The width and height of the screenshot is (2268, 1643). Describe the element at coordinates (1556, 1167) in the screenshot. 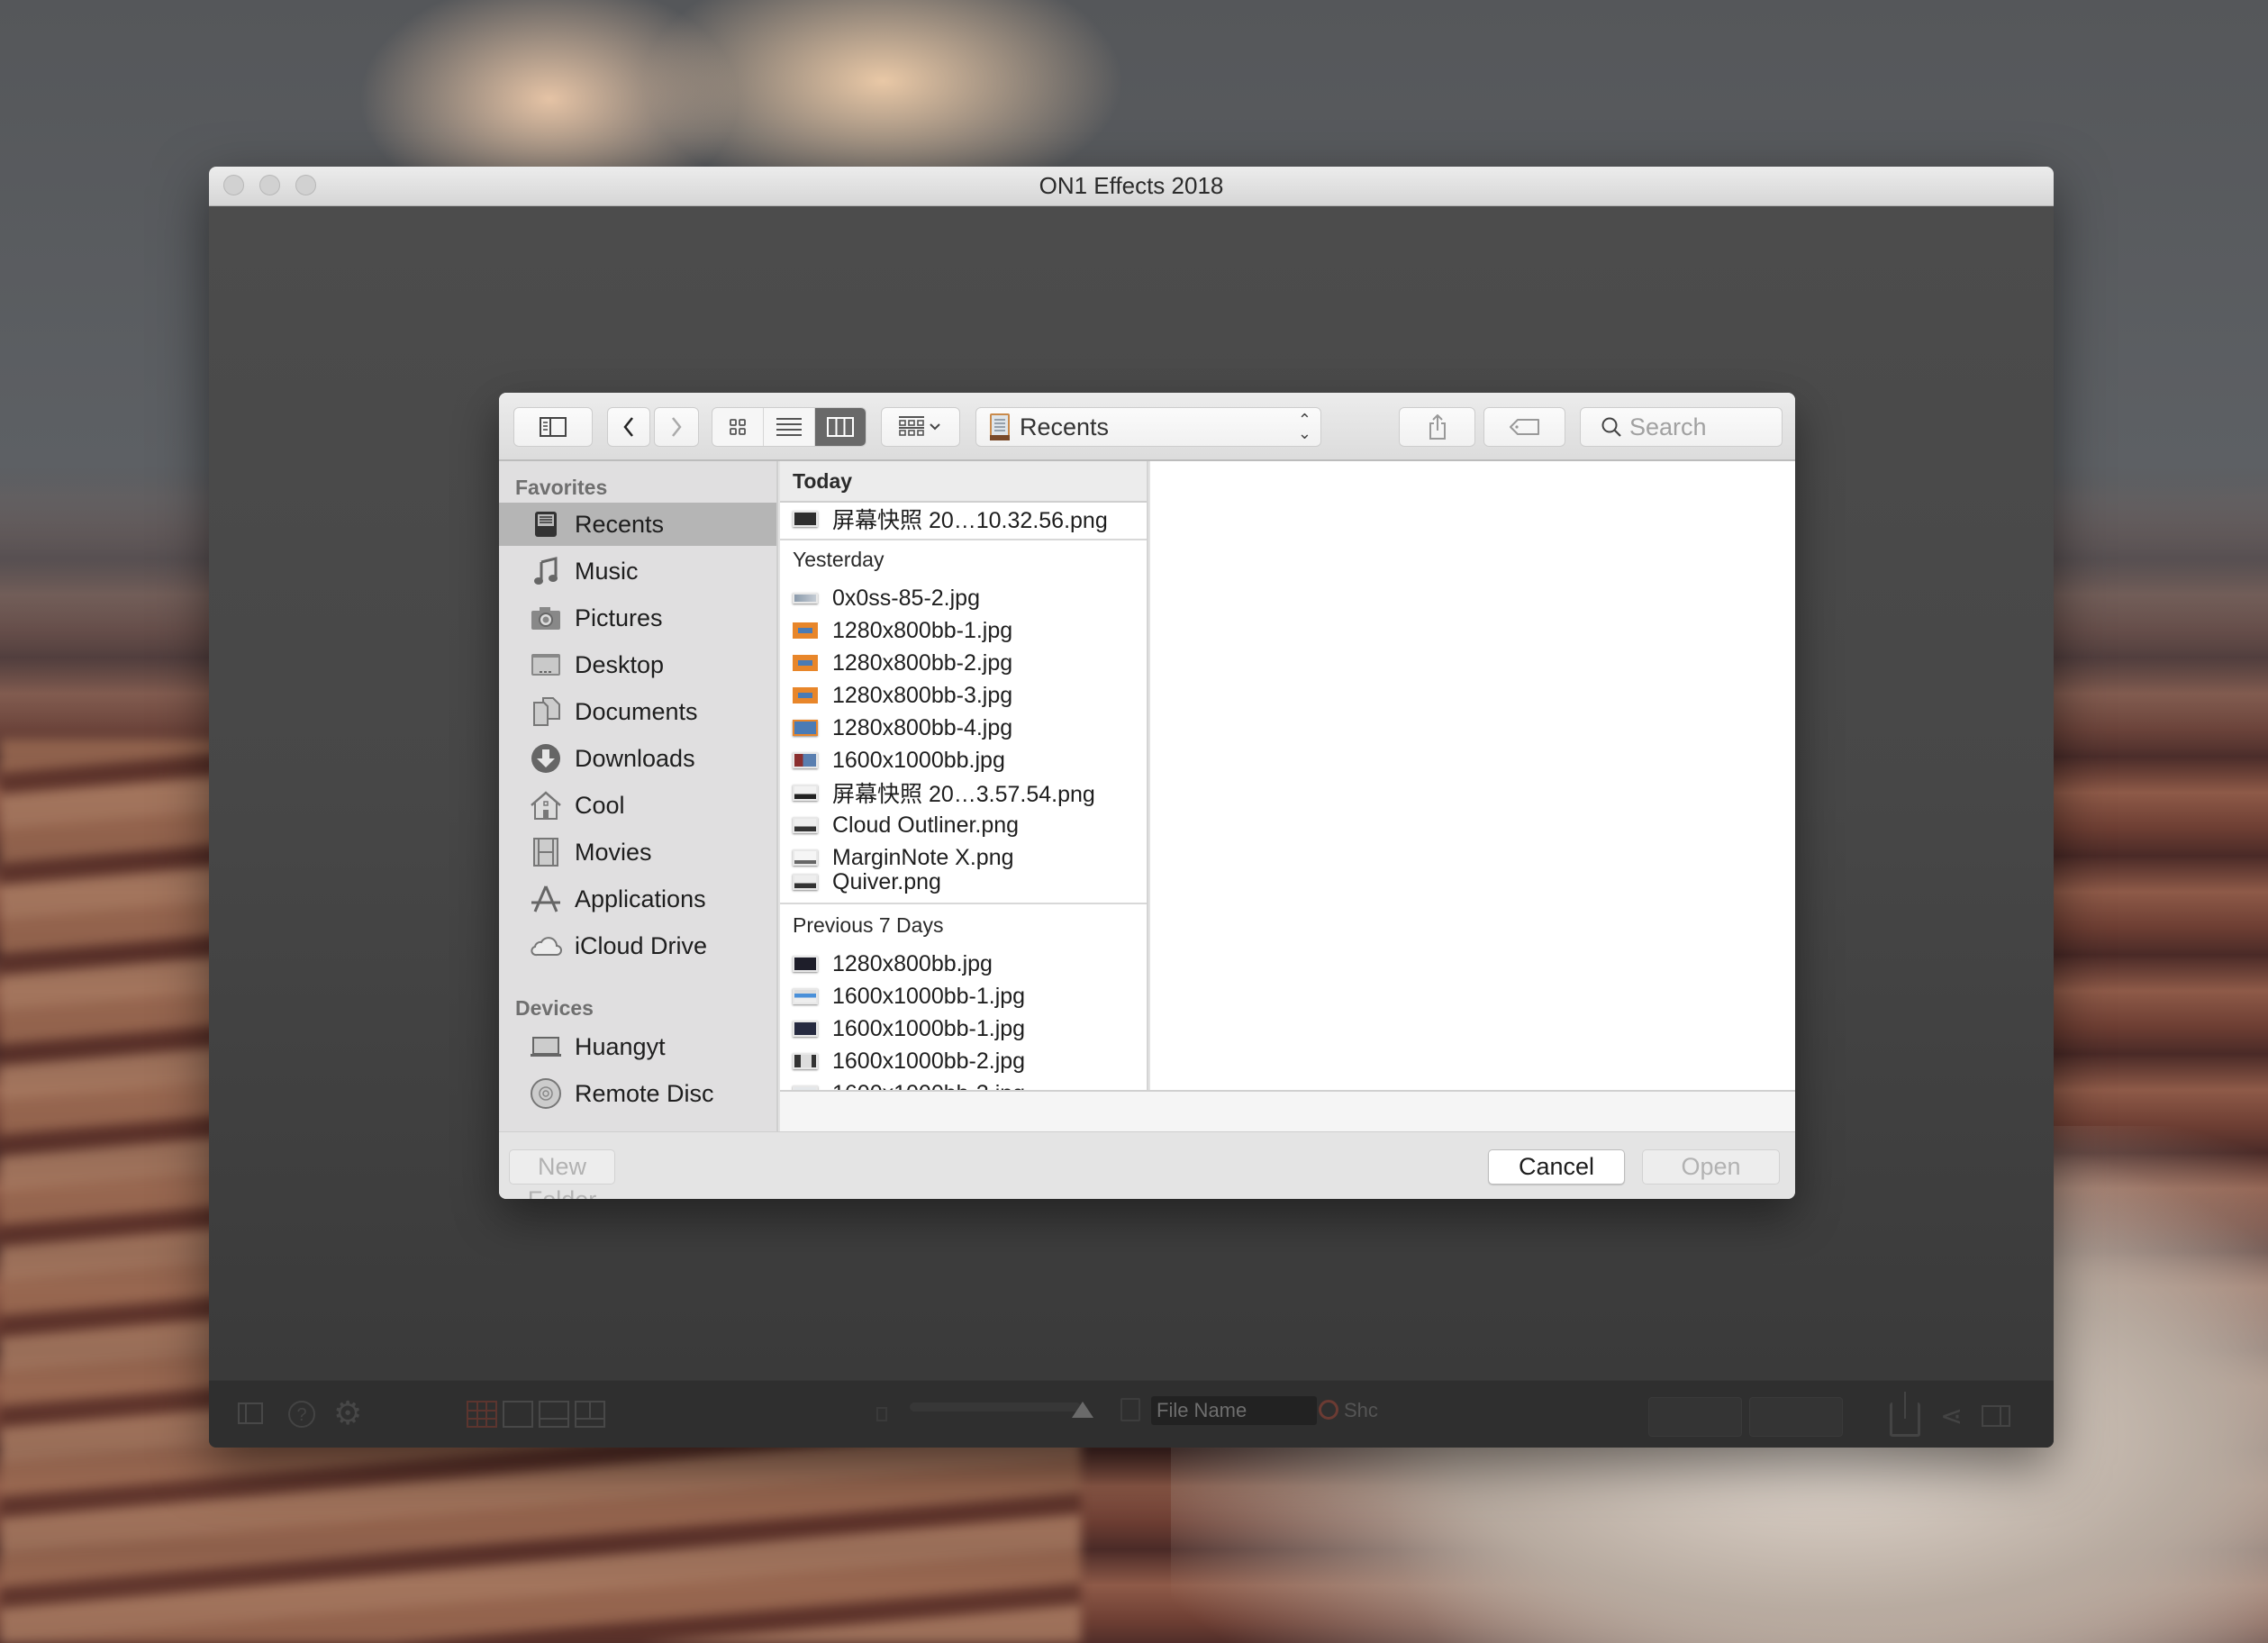

I see `cancel-button: Cancel` at that location.